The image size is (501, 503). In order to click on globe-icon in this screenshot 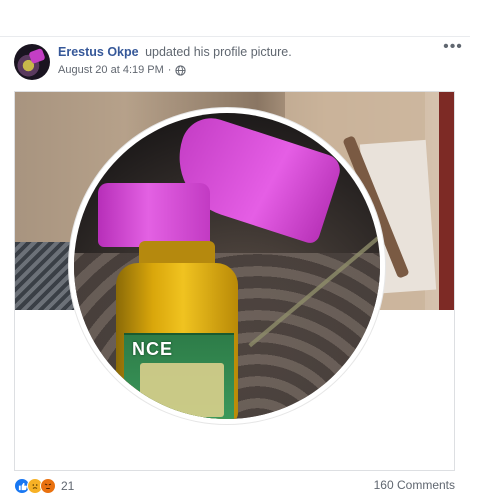, I will do `click(181, 70)`.